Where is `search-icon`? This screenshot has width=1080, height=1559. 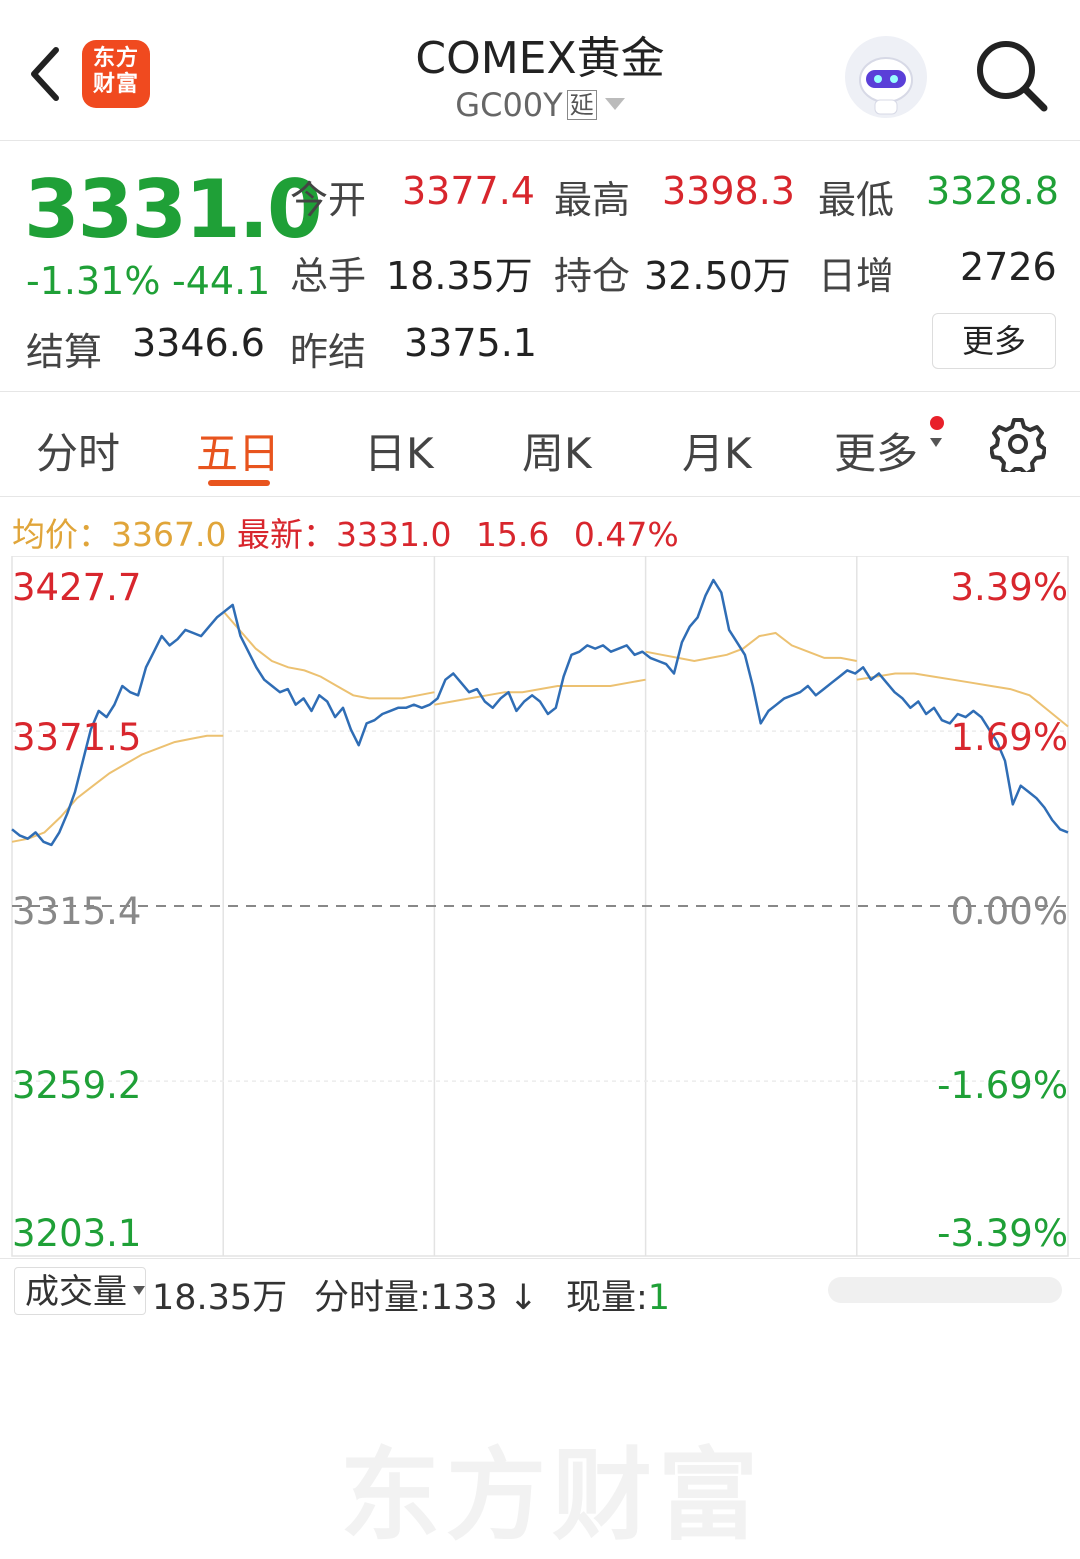
search-icon is located at coordinates (1012, 76).